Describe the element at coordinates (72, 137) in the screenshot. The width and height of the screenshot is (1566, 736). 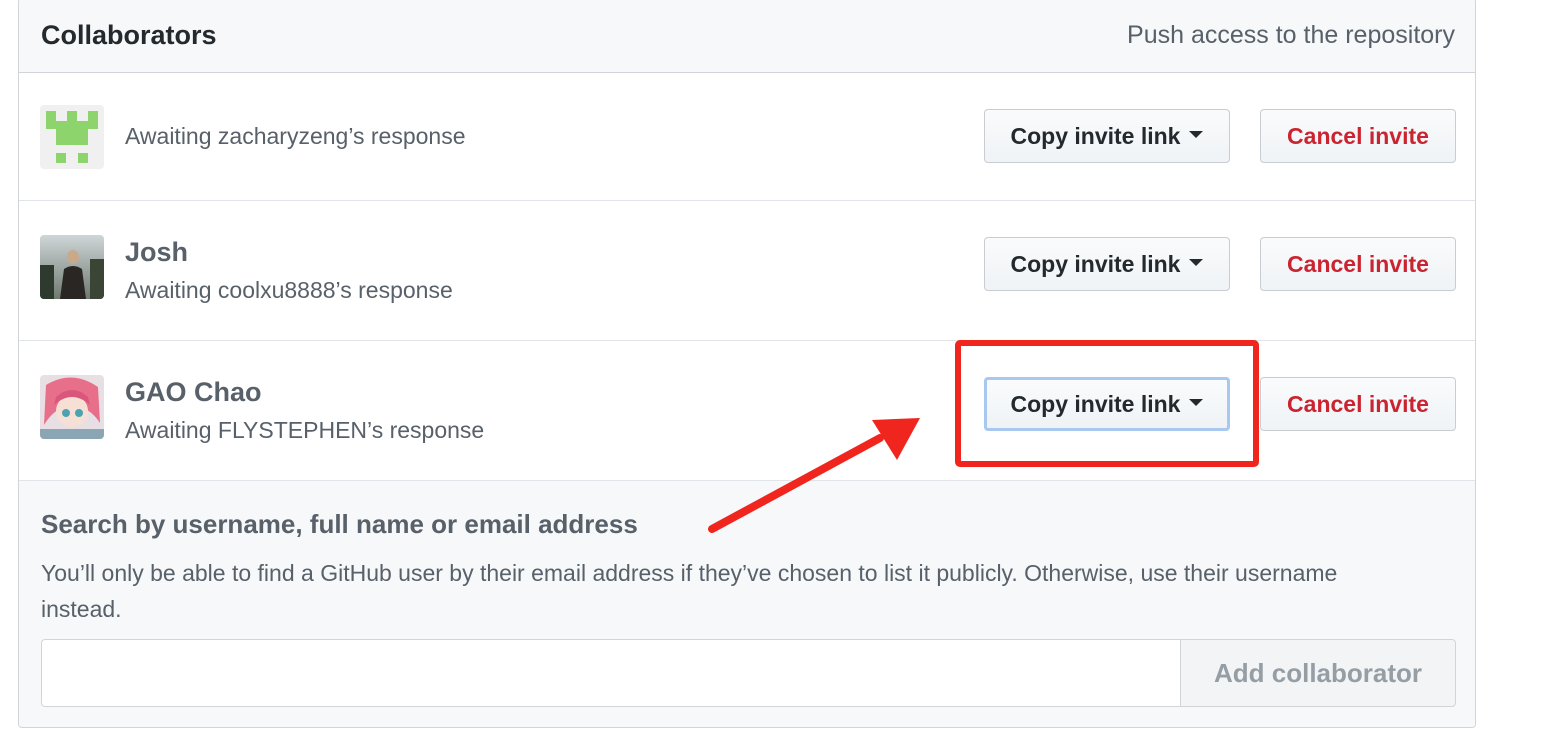
I see `identicon-avatar` at that location.